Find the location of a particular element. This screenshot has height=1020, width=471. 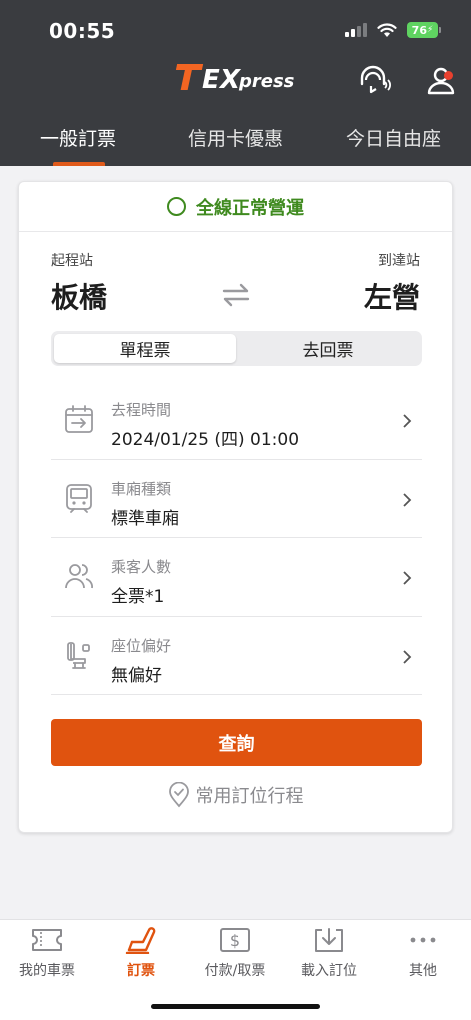

booking-tabs: 一般訂票 信用卡優惠 今日自由座 is located at coordinates (235, 142).